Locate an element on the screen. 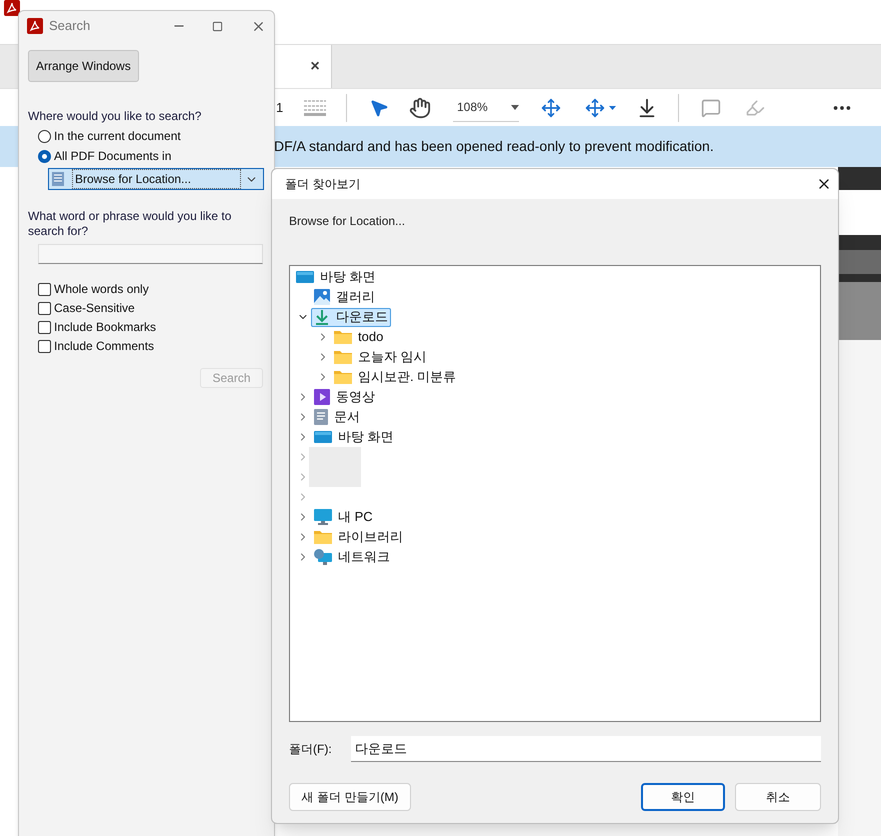 The image size is (881, 836). fit-page-icon is located at coordinates (551, 108).